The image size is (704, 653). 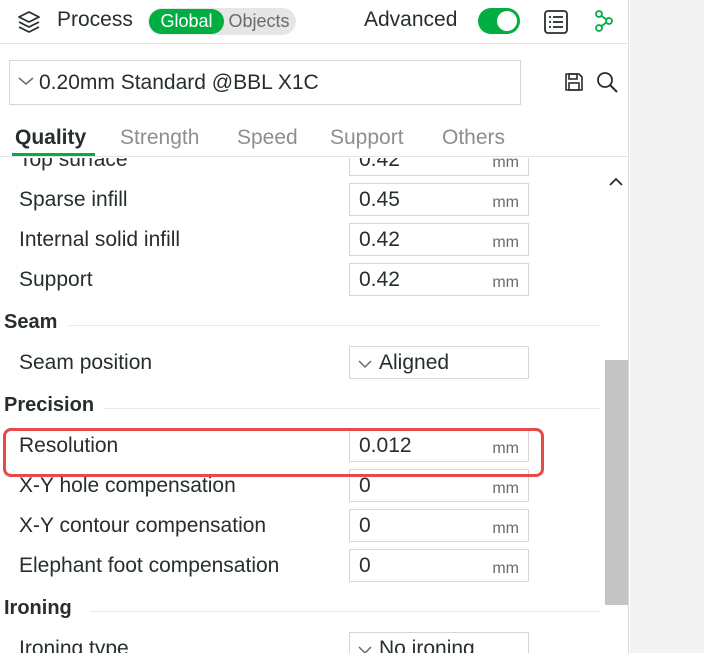 I want to click on setting-label: Top surface, so click(x=73, y=164).